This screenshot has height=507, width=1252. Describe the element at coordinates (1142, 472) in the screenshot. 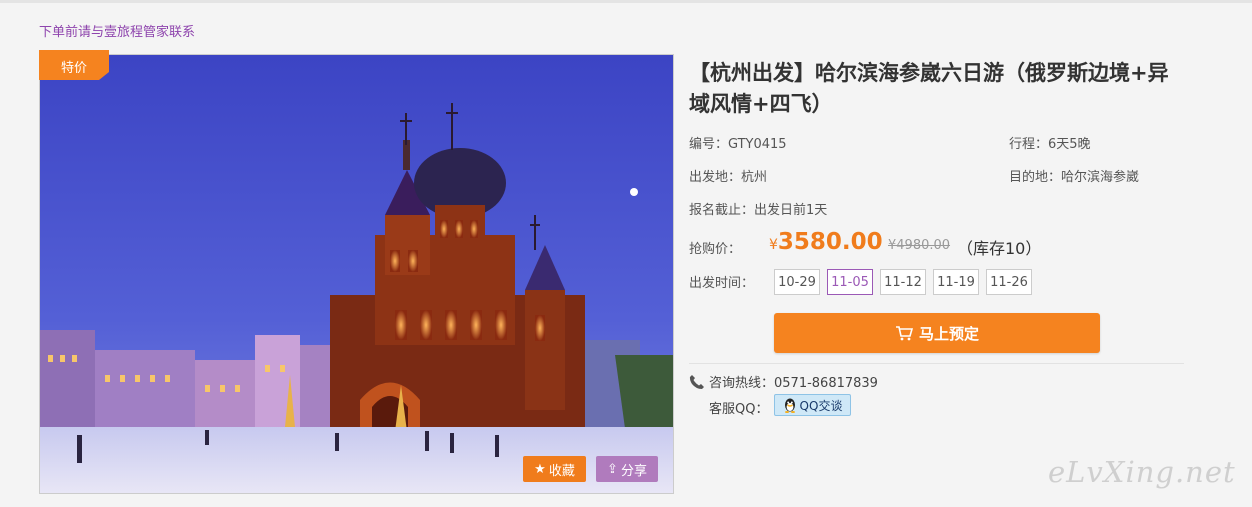

I see `watermark: eLvXing.net` at that location.